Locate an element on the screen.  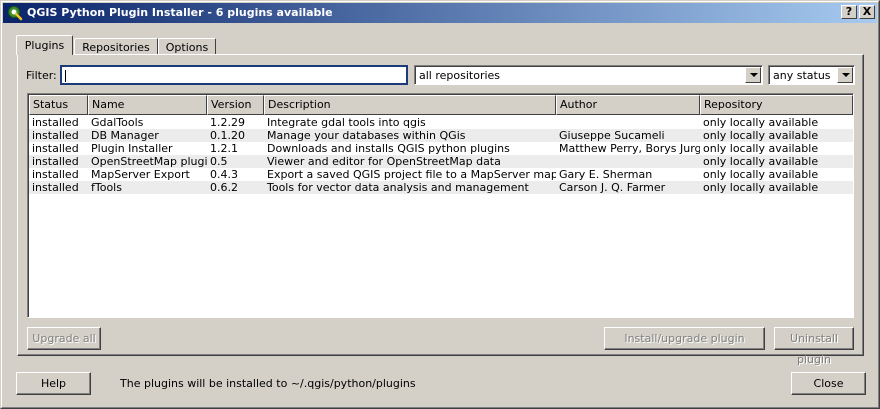
column-header-repository: Repository is located at coordinates (776, 105).